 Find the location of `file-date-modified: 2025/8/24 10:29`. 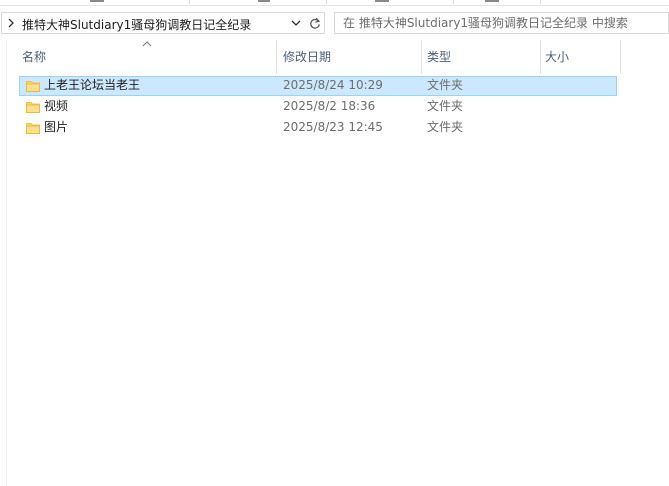

file-date-modified: 2025/8/24 10:29 is located at coordinates (333, 85).